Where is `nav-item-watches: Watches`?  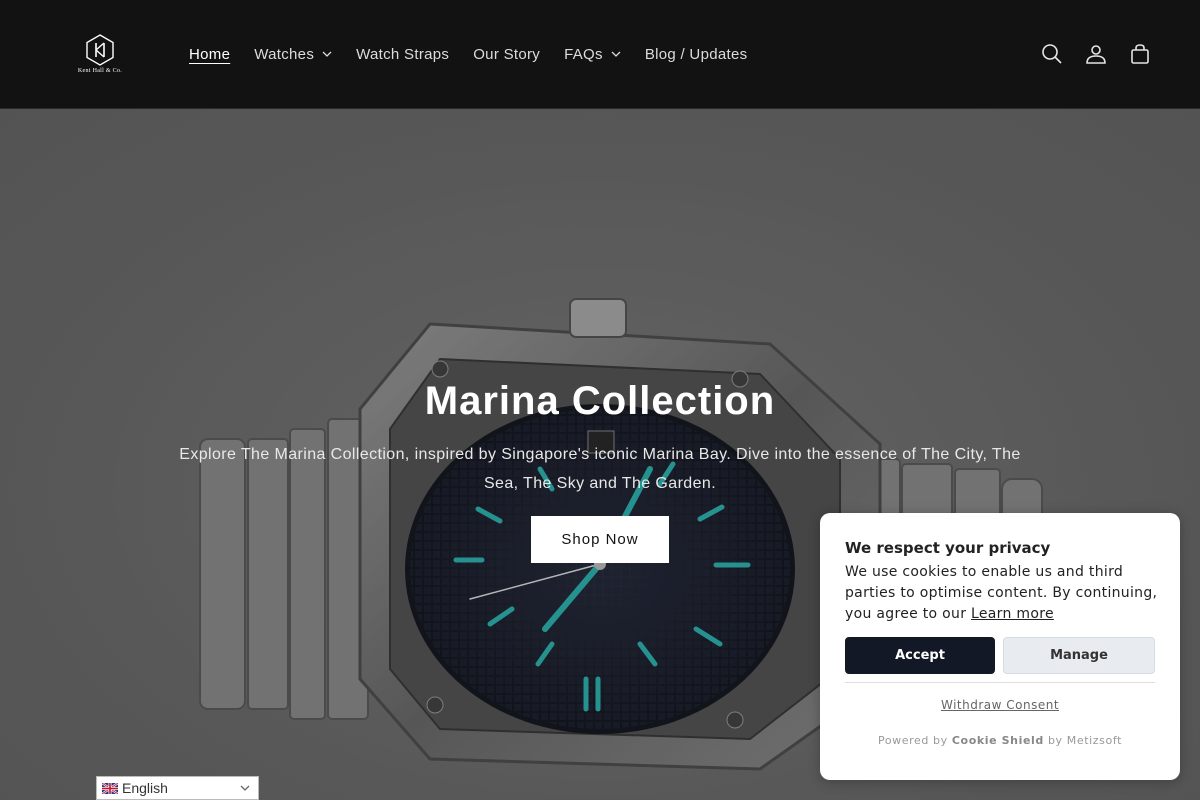
nav-item-watches: Watches is located at coordinates (293, 54).